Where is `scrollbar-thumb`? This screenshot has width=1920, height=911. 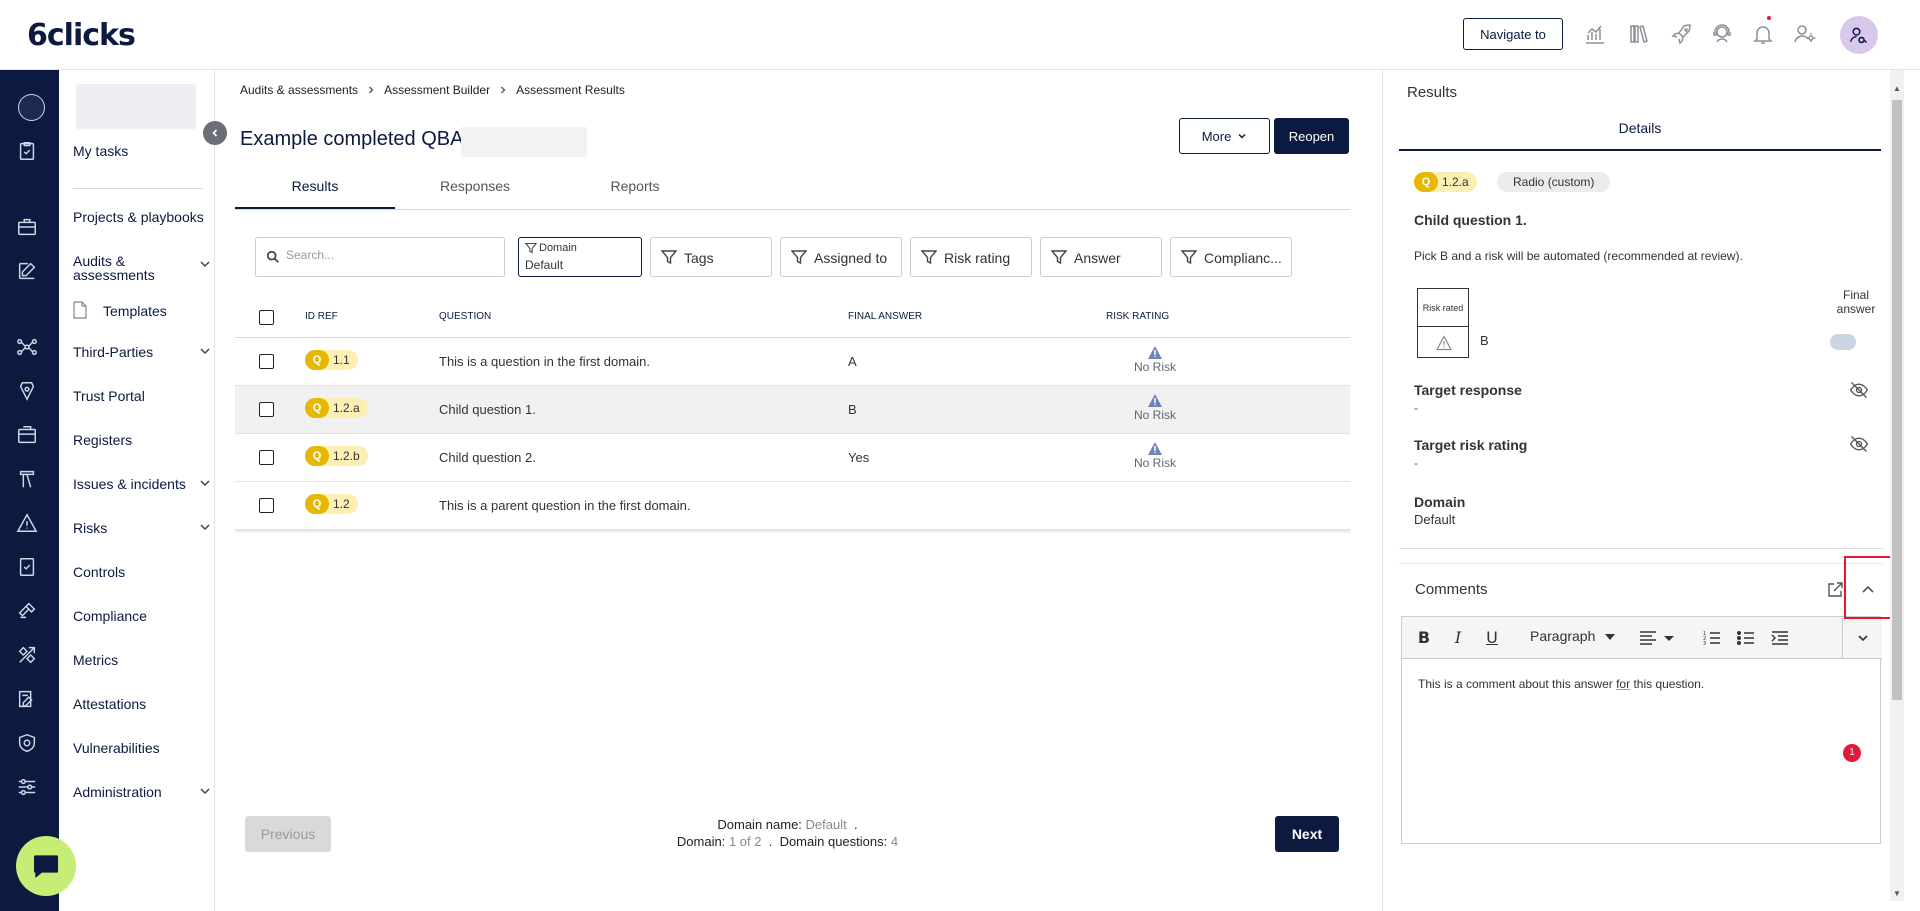
scrollbar-thumb is located at coordinates (1897, 400).